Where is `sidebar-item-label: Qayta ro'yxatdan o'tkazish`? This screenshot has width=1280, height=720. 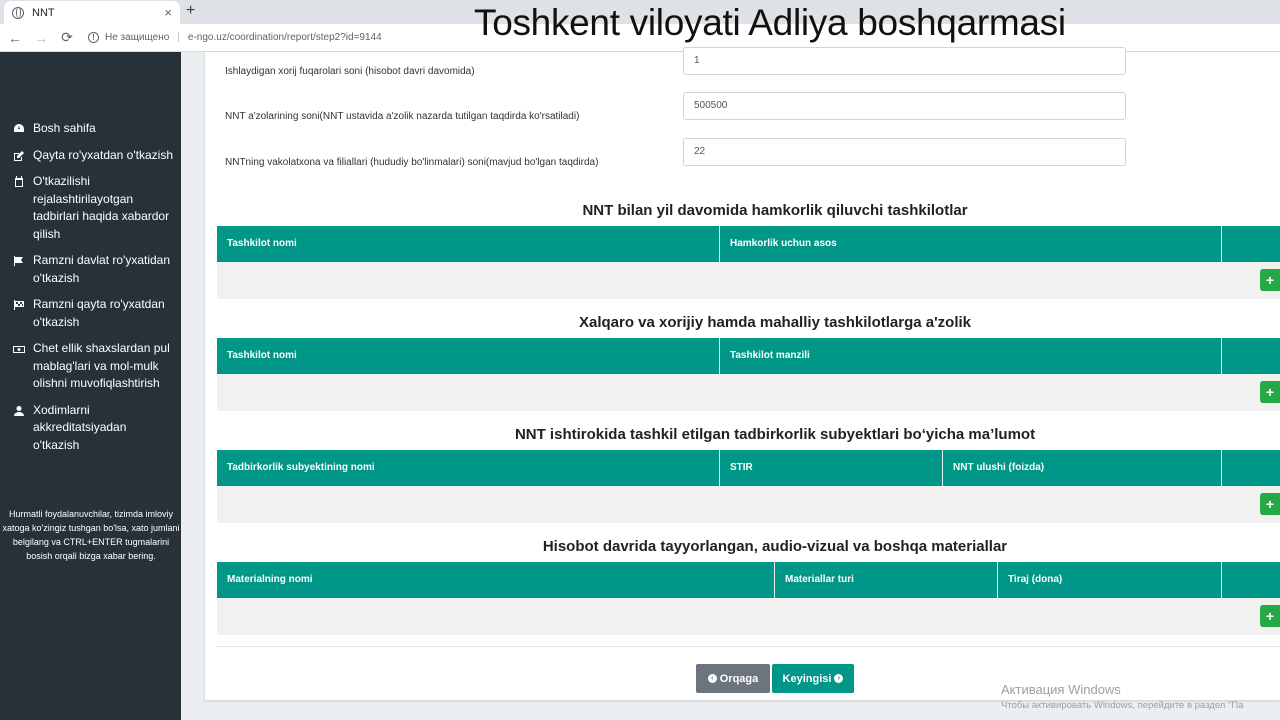 sidebar-item-label: Qayta ro'yxatdan o'tkazish is located at coordinates (103, 154).